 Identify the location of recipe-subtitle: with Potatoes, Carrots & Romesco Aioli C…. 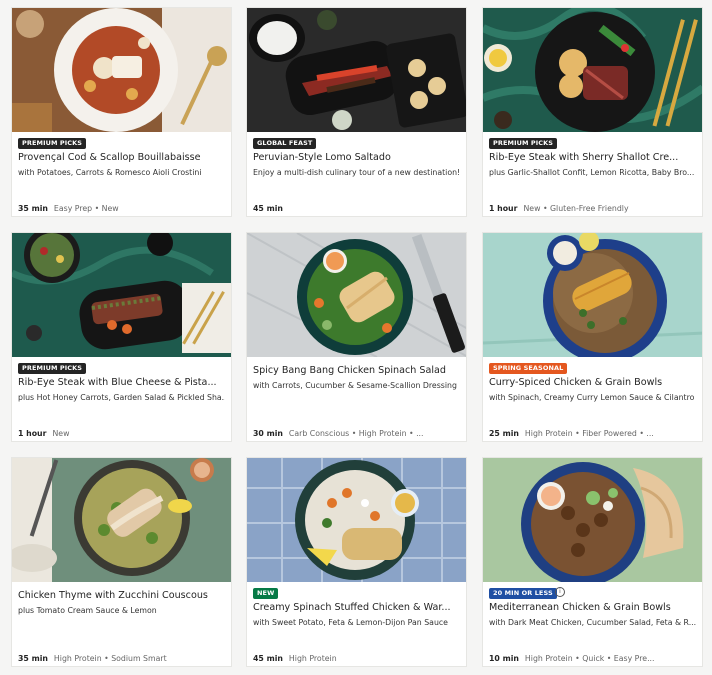
(110, 172).